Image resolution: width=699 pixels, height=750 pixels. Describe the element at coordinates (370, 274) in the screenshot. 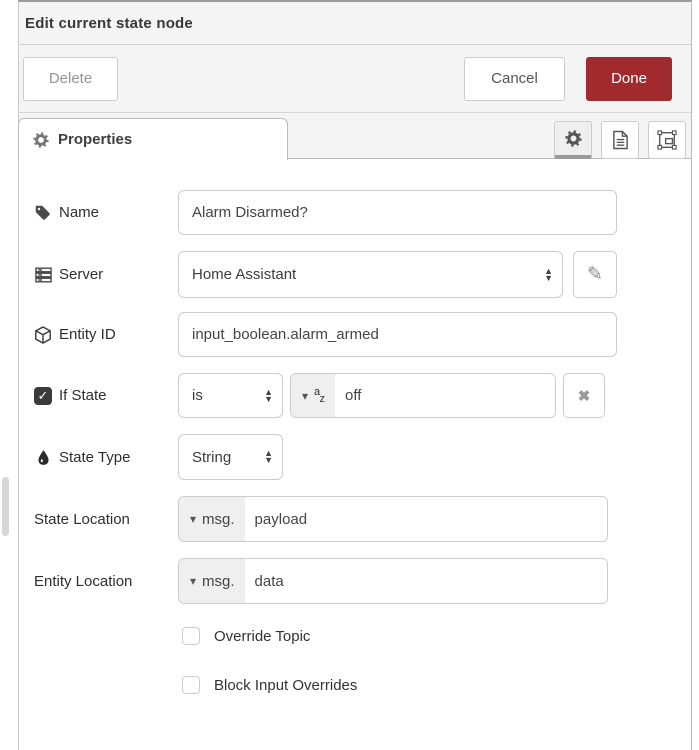

I see `server-select: Home Assistant ▲ ▼` at that location.